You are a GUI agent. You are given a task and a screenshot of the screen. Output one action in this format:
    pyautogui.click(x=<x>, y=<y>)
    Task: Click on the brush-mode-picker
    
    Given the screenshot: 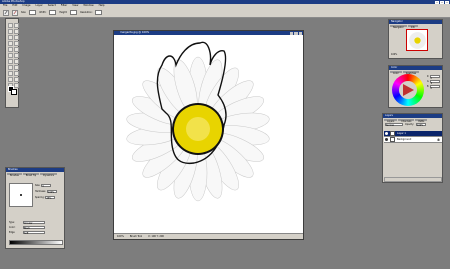 What is the action you would take?
    pyautogui.click(x=15, y=12)
    